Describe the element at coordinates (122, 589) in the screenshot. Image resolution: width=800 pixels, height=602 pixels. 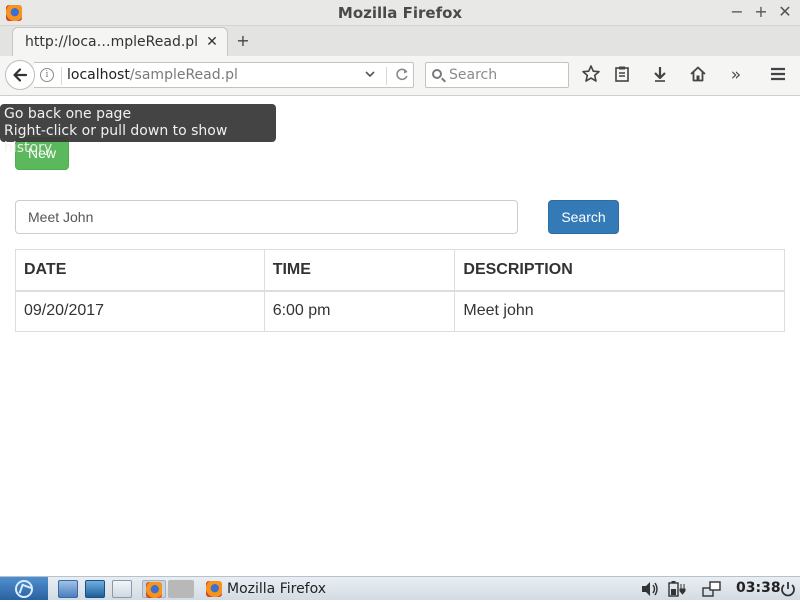
I see `desktop-window-icon` at that location.